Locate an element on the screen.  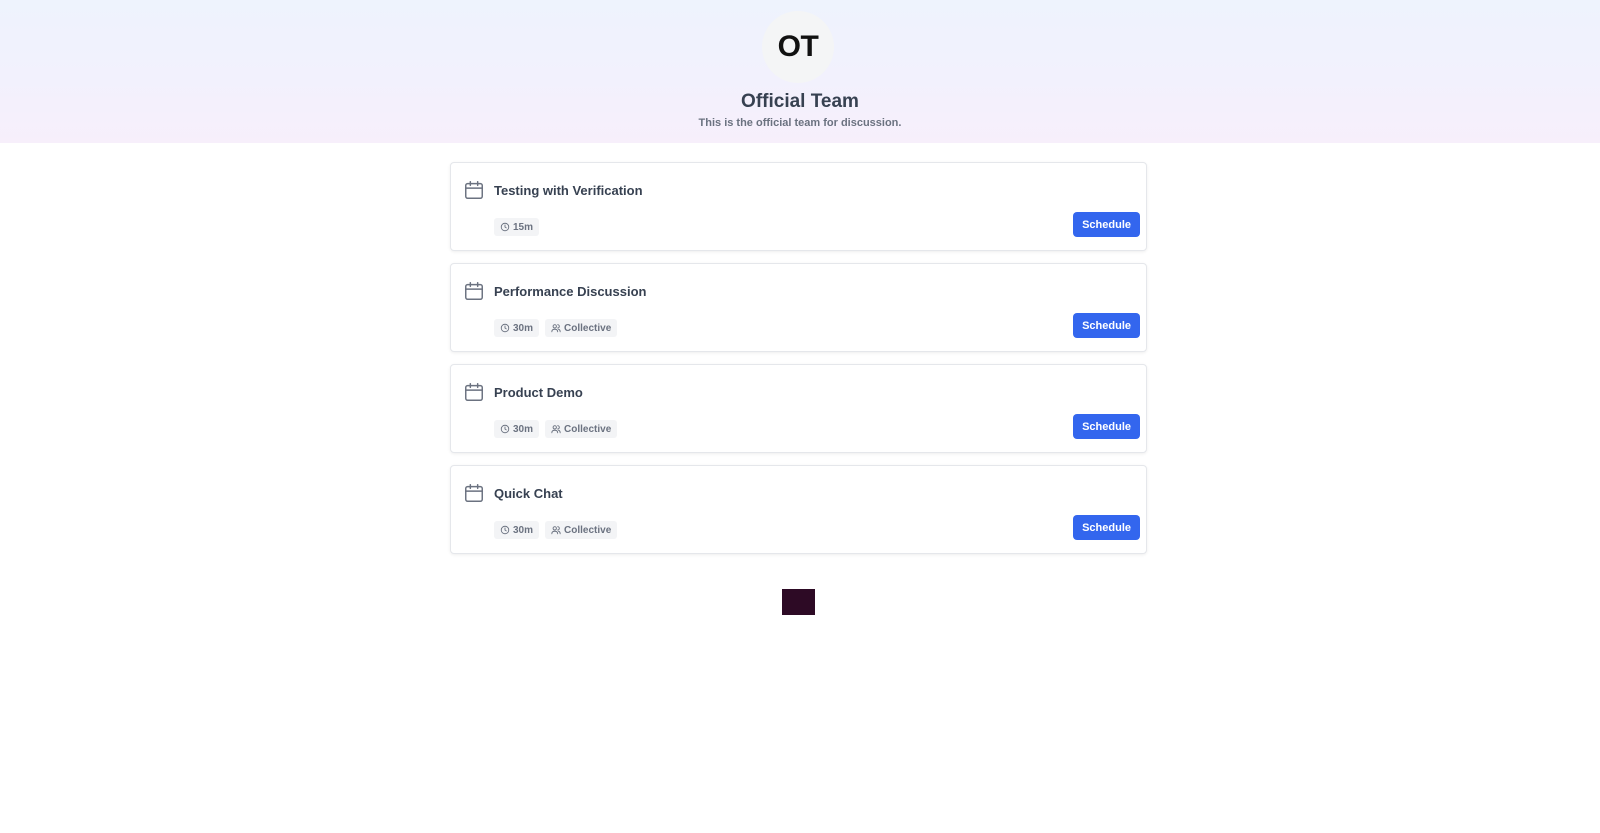
team-initials: OT is located at coordinates (798, 46).